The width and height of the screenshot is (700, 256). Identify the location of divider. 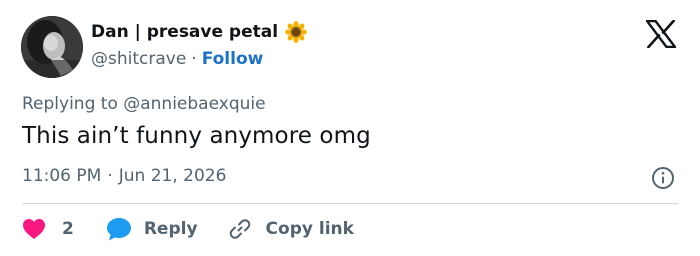
(350, 203).